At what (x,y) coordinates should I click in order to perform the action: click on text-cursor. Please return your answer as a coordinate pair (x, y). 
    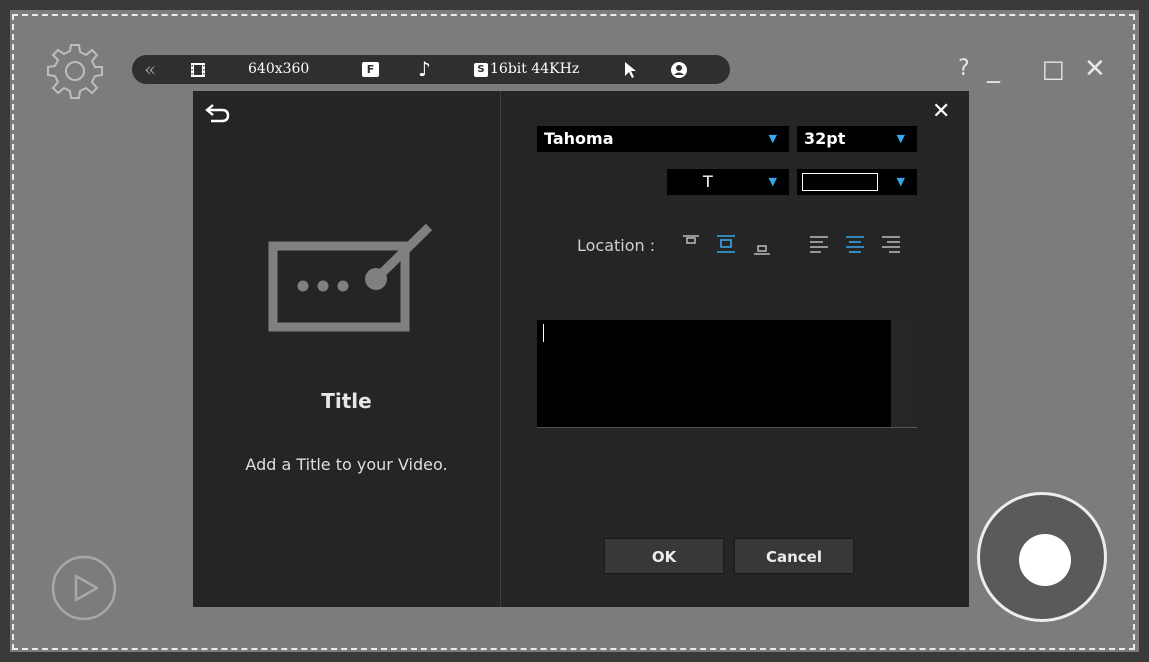
    Looking at the image, I should click on (543, 333).